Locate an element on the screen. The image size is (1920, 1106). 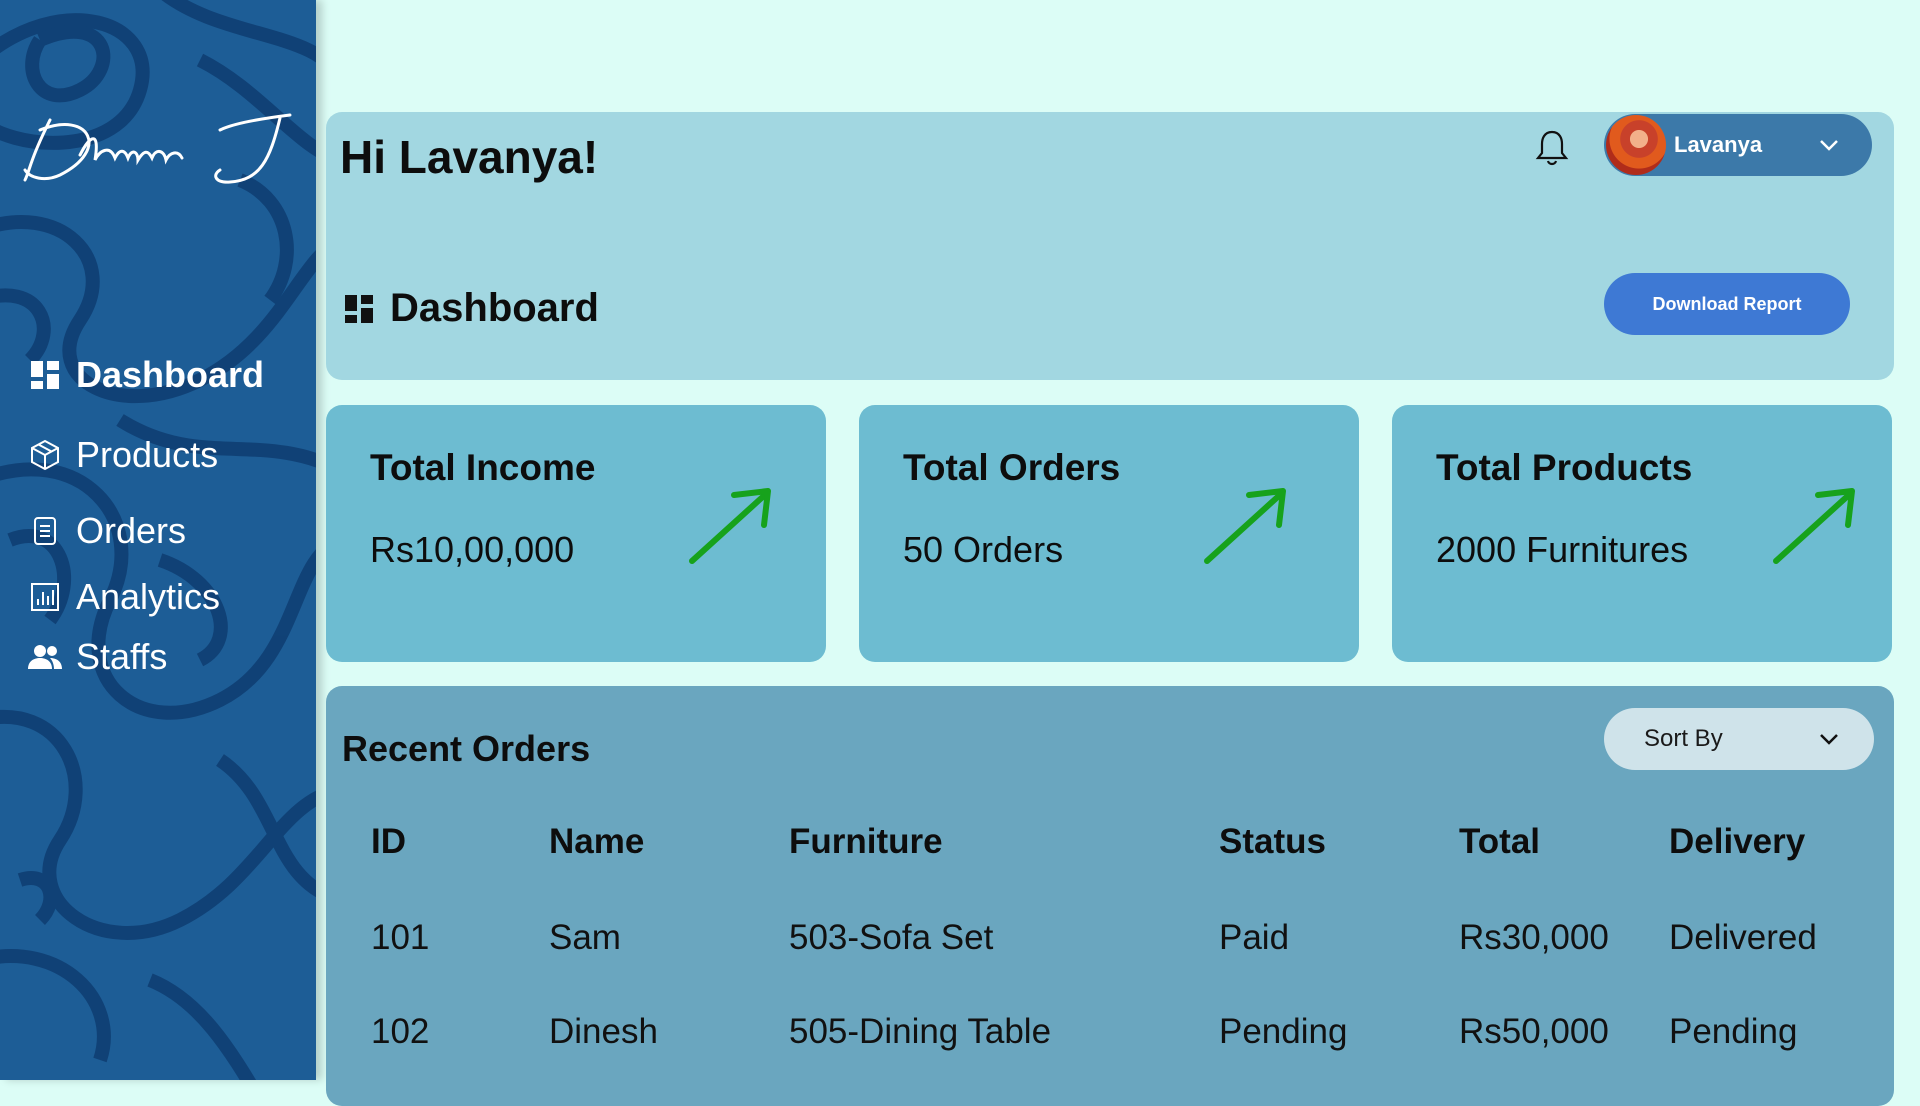
cell-total: Rs50,000 is located at coordinates (1534, 1031).